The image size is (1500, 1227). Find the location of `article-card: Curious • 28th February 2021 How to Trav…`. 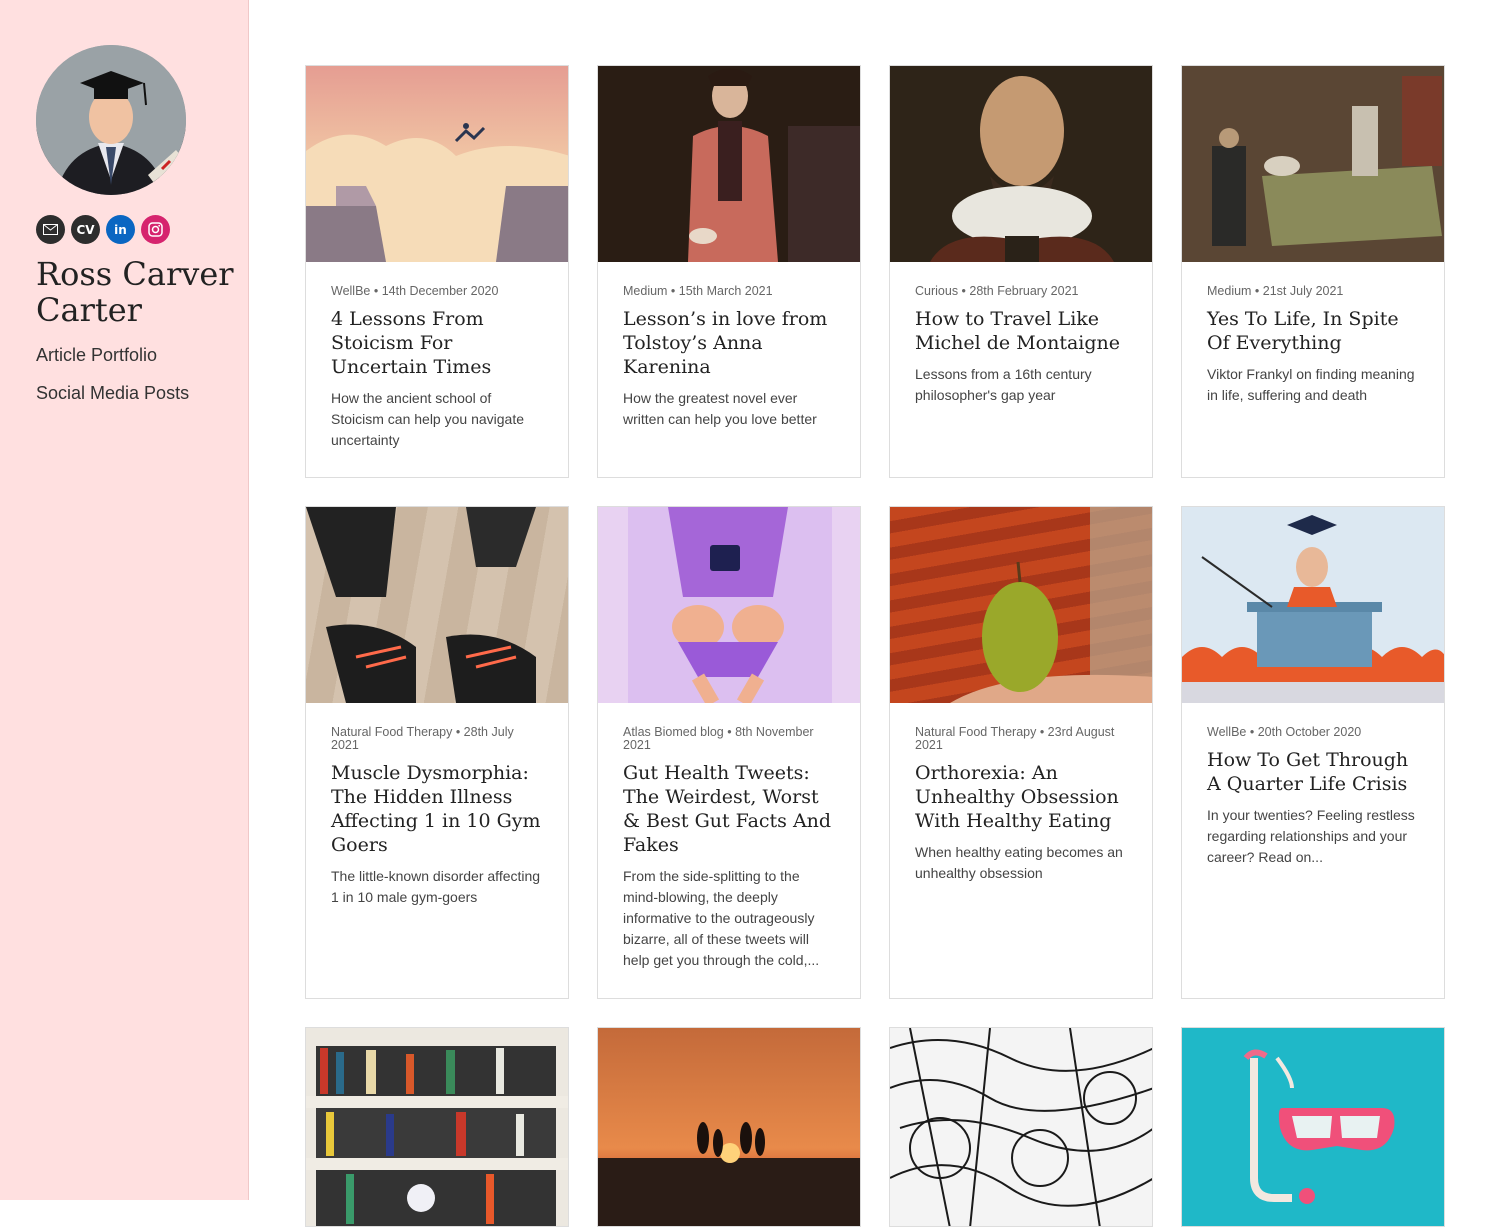

article-card: Curious • 28th February 2021 How to Trav… is located at coordinates (1021, 271).